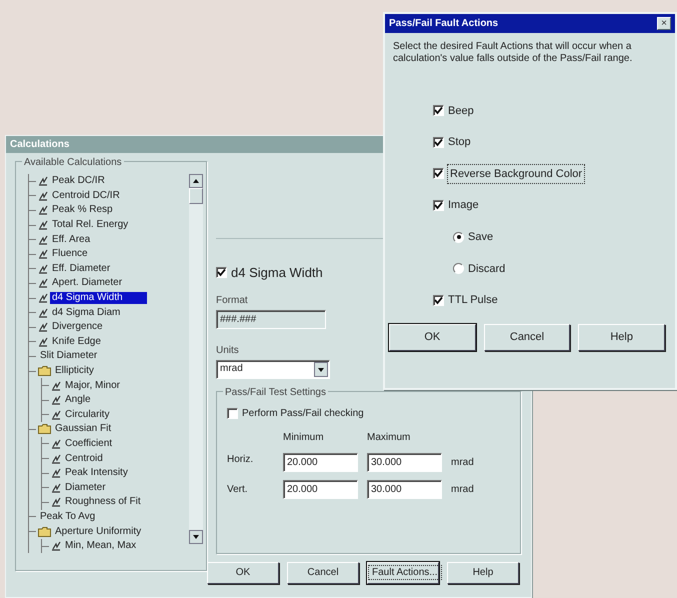 The width and height of the screenshot is (677, 598). I want to click on close-button: ×, so click(664, 23).